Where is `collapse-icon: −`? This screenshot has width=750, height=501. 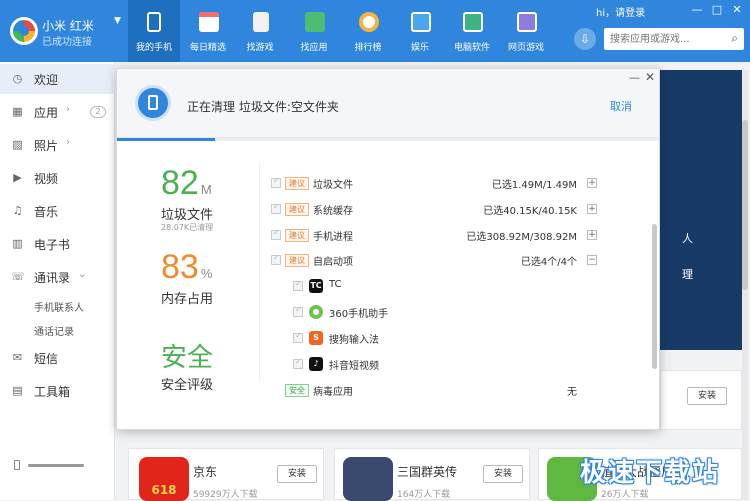 collapse-icon: − is located at coordinates (592, 260).